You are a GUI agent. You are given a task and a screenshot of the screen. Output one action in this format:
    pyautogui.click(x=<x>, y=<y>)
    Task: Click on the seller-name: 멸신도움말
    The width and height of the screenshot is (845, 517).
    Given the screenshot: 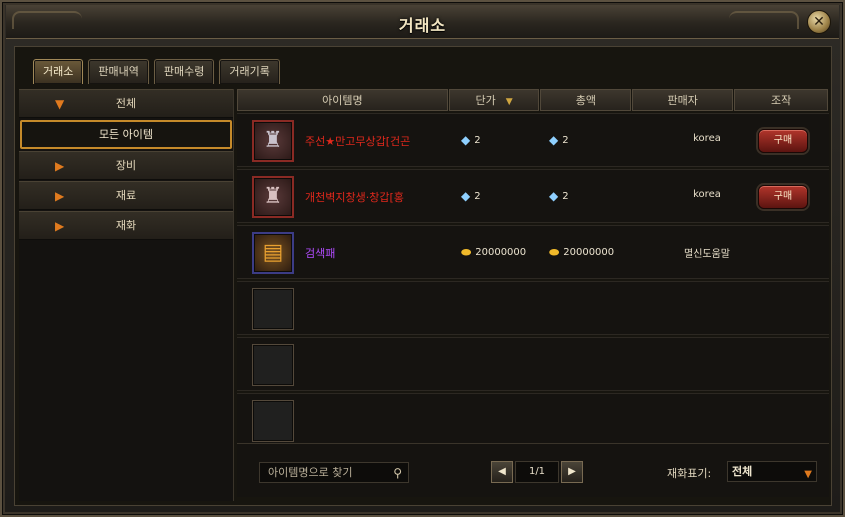 What is the action you would take?
    pyautogui.click(x=707, y=254)
    